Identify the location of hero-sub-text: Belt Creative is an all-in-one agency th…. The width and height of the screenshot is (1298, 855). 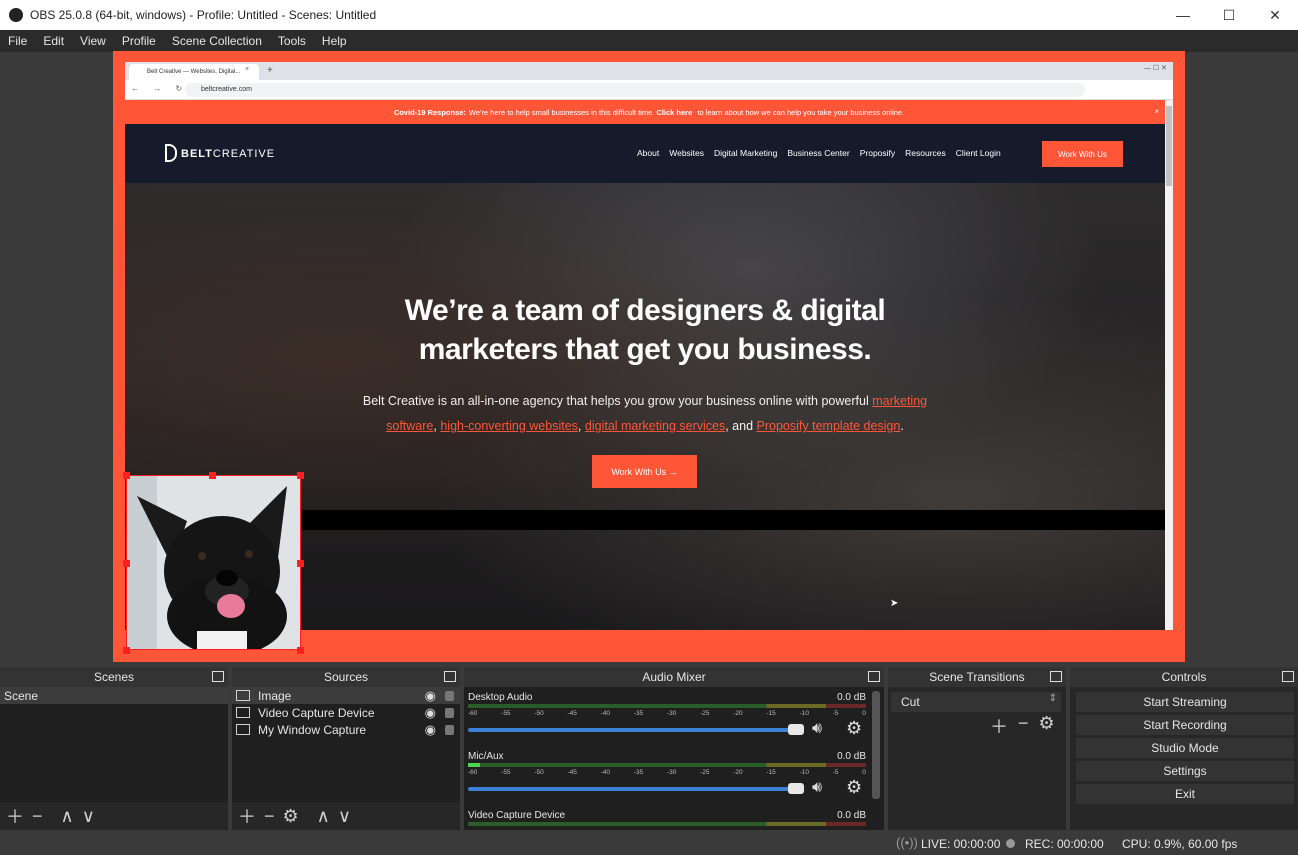
(615, 401).